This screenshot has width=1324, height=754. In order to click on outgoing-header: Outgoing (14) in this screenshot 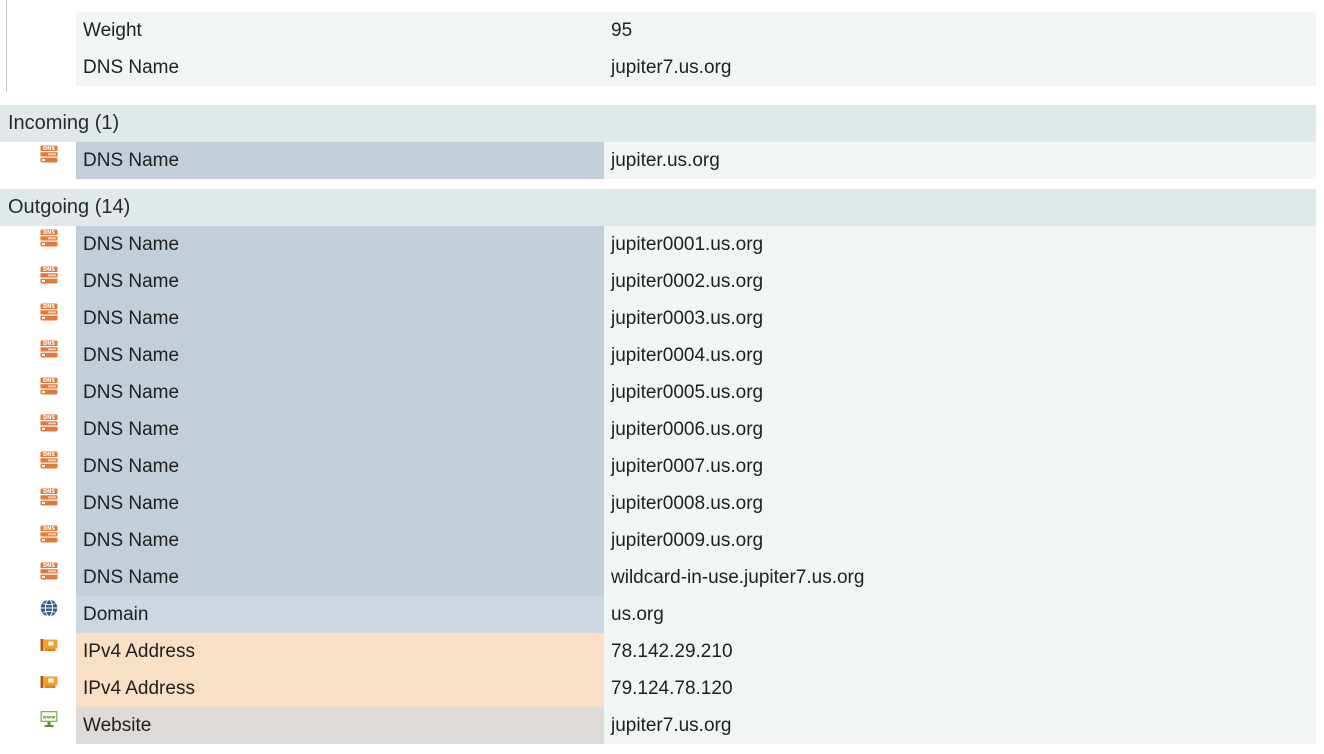, I will do `click(658, 207)`.